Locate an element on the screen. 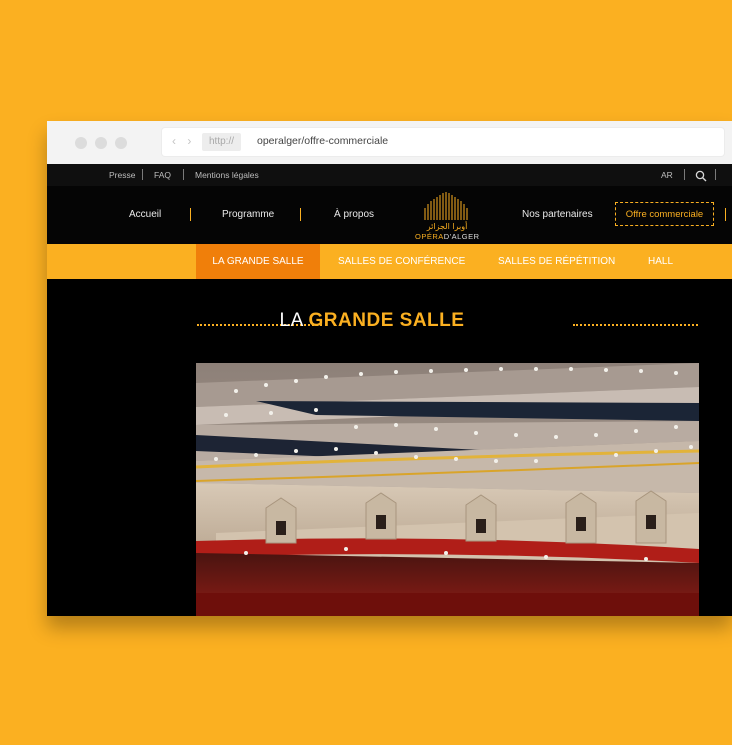 Image resolution: width=732 pixels, height=745 pixels. address-bar: ‹ › http:// operalger/offre-commerciale is located at coordinates (443, 142).